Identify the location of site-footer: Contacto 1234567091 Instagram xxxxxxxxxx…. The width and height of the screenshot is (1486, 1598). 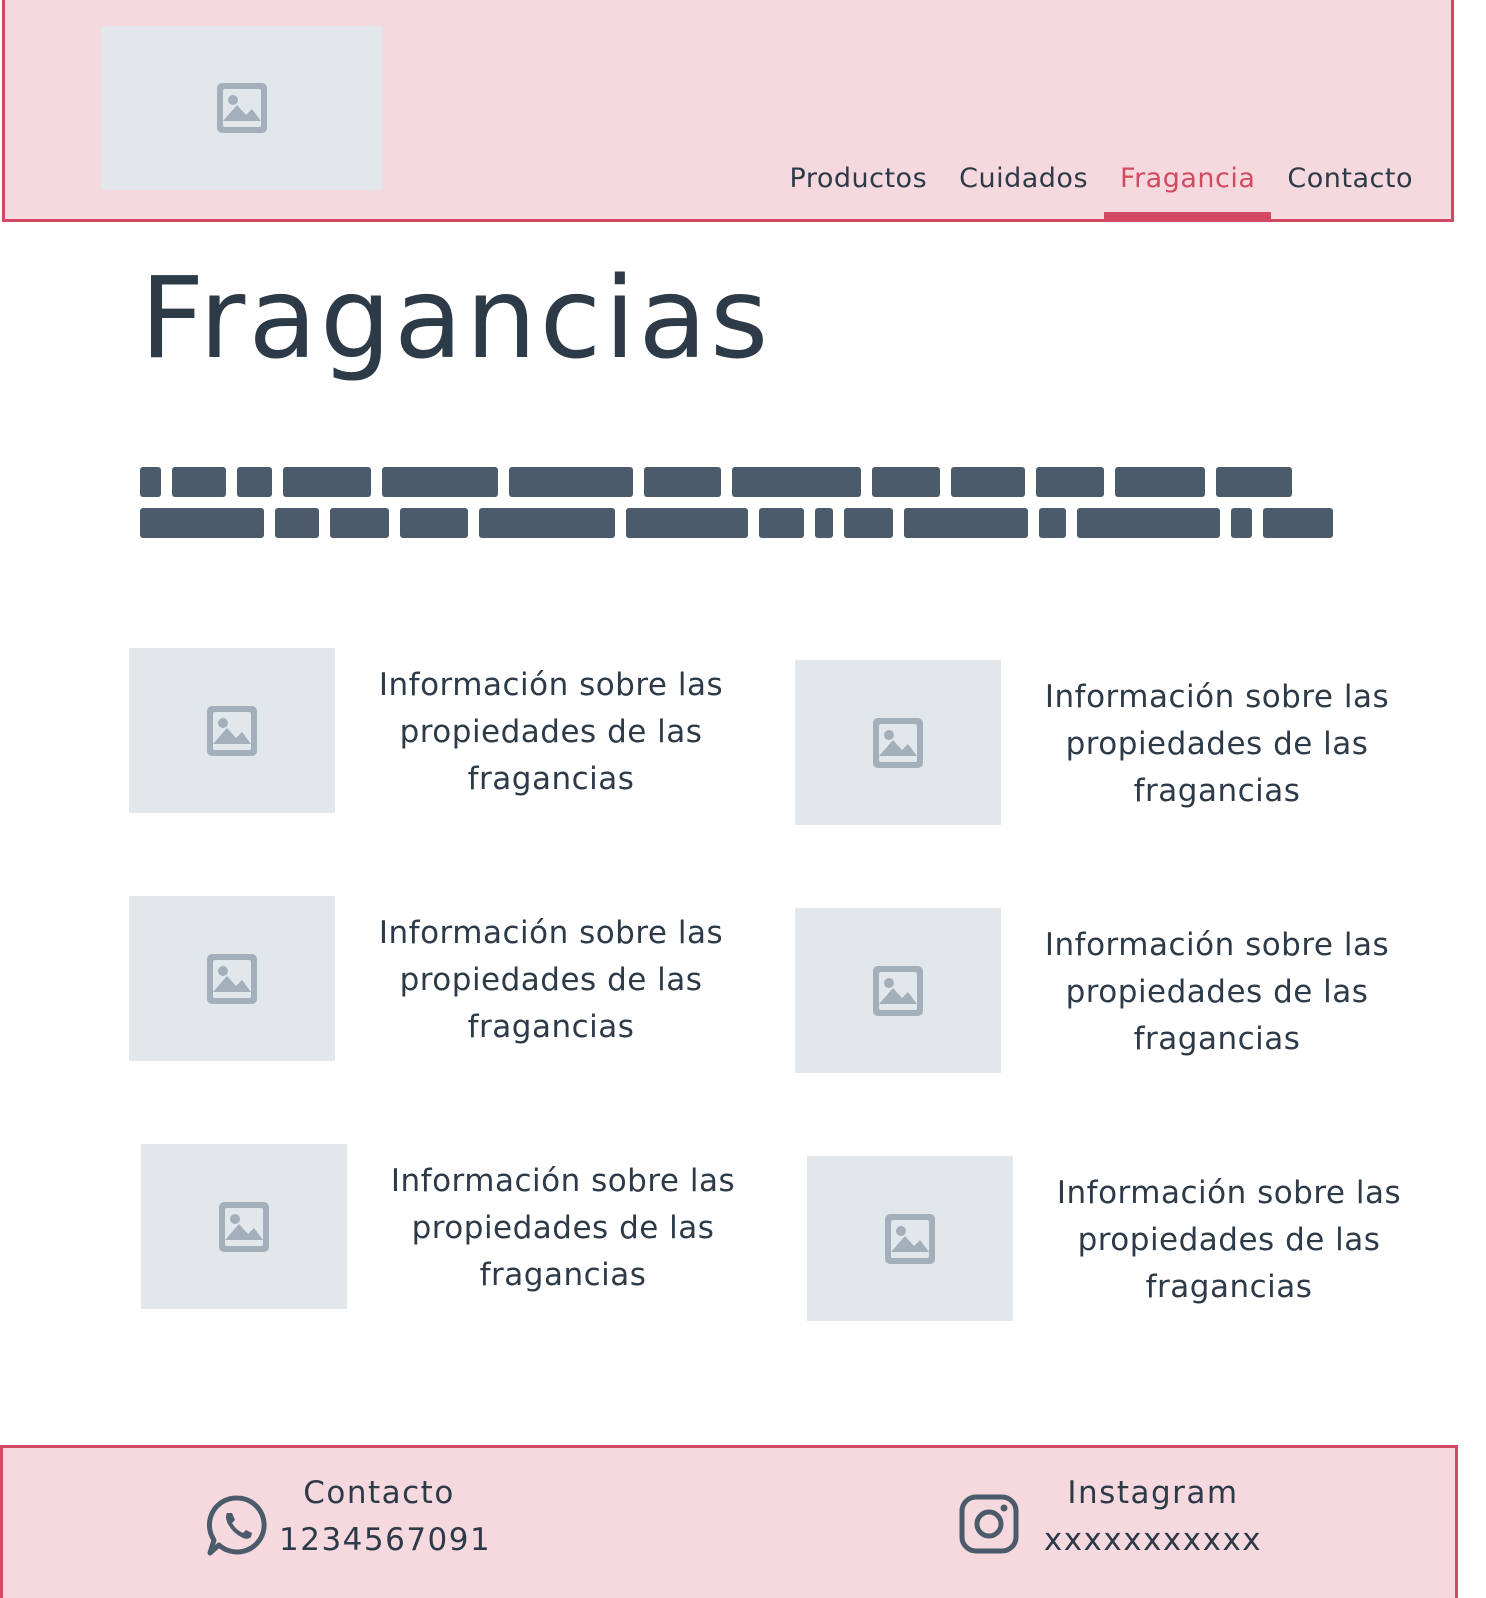
(729, 1521).